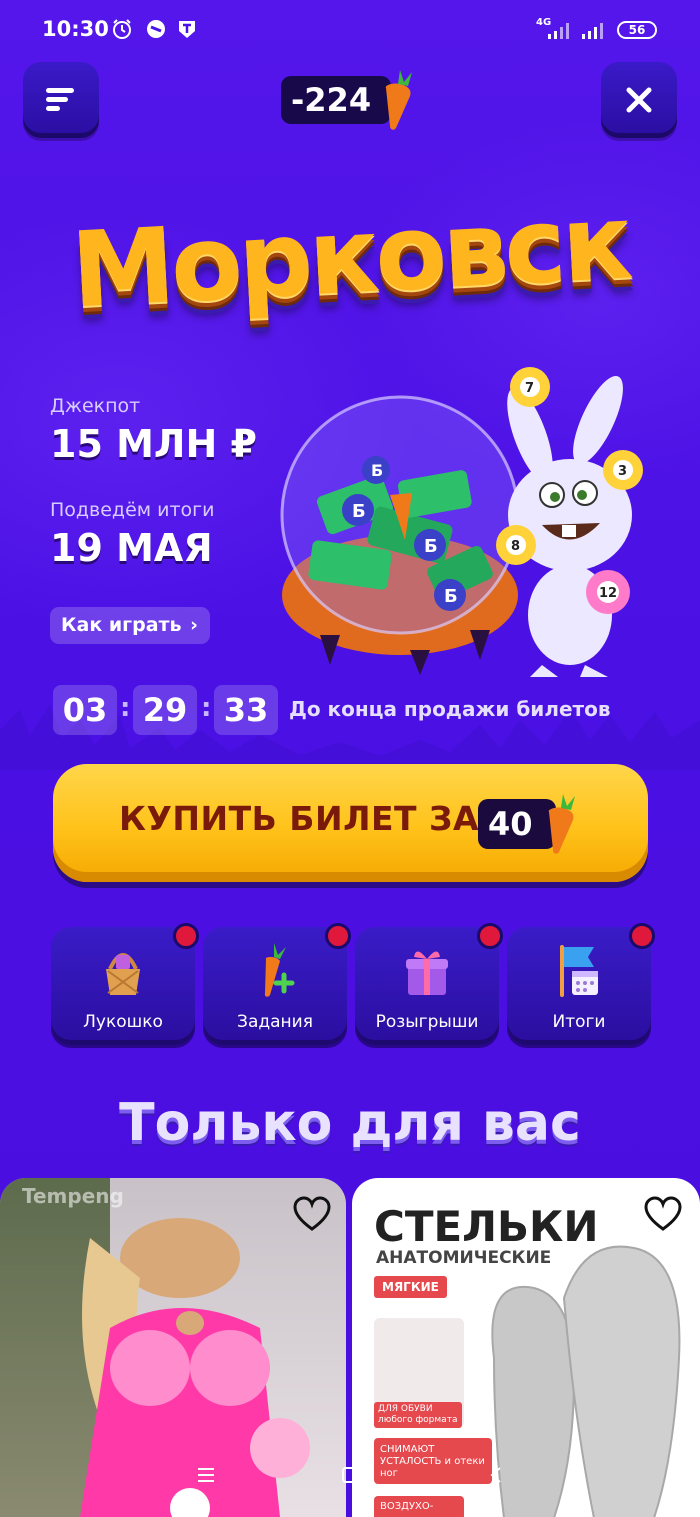 This screenshot has width=700, height=1517. Describe the element at coordinates (85, 710) in the screenshot. I see `timer-hours: 03` at that location.